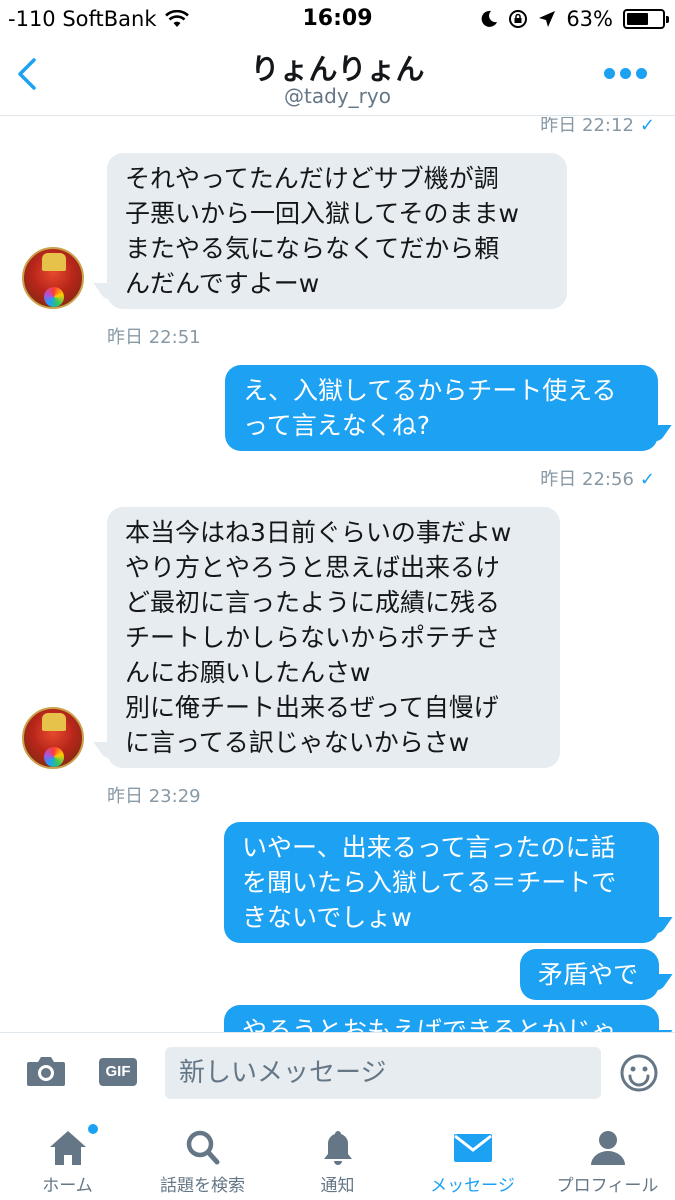 This screenshot has height=1200, width=675. What do you see at coordinates (154, 337) in the screenshot?
I see `message-timestamp: 昨日 22:51` at bounding box center [154, 337].